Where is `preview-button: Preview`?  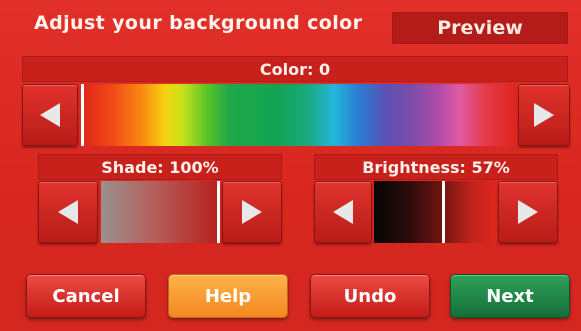
preview-button: Preview is located at coordinates (480, 28).